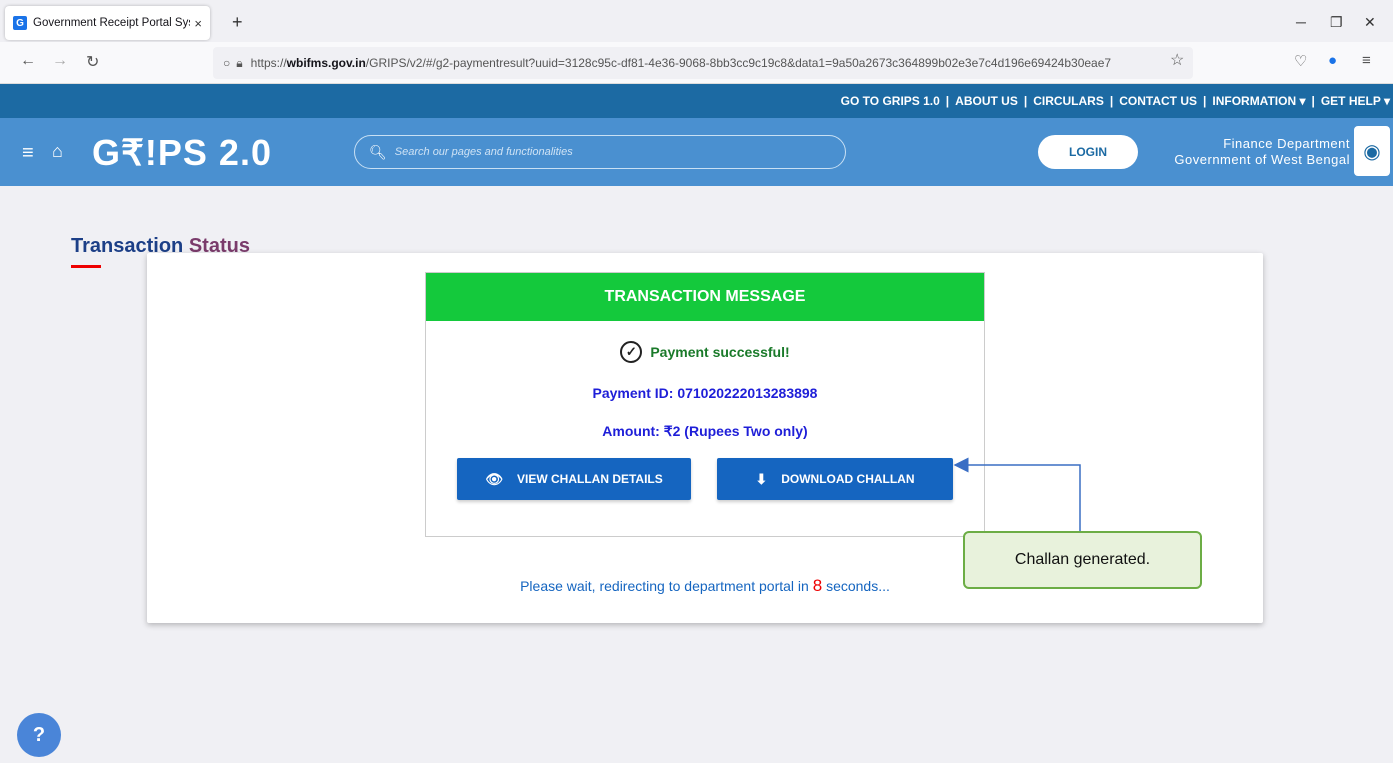 Image resolution: width=1393 pixels, height=763 pixels. I want to click on link-get-help: GET HELP ▾, so click(1355, 101).